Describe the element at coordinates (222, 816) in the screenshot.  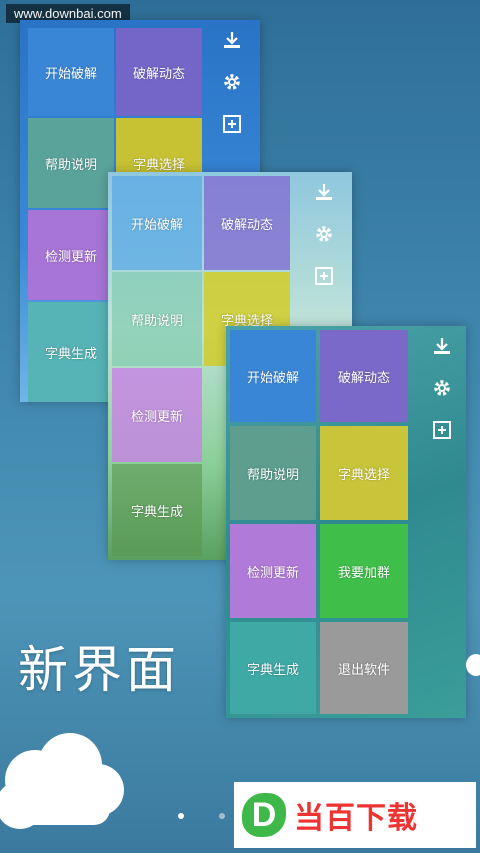
I see `page-dot` at that location.